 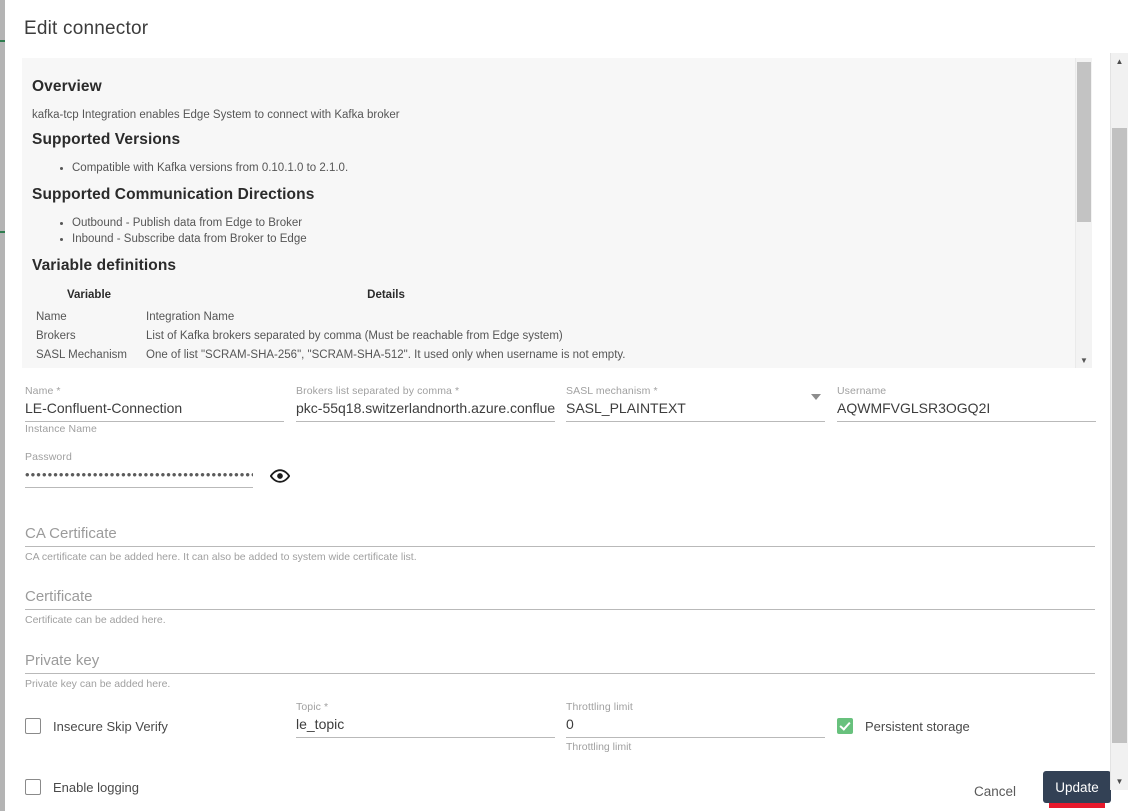 I want to click on cell-variable: SASL Mechanism, so click(x=81, y=355).